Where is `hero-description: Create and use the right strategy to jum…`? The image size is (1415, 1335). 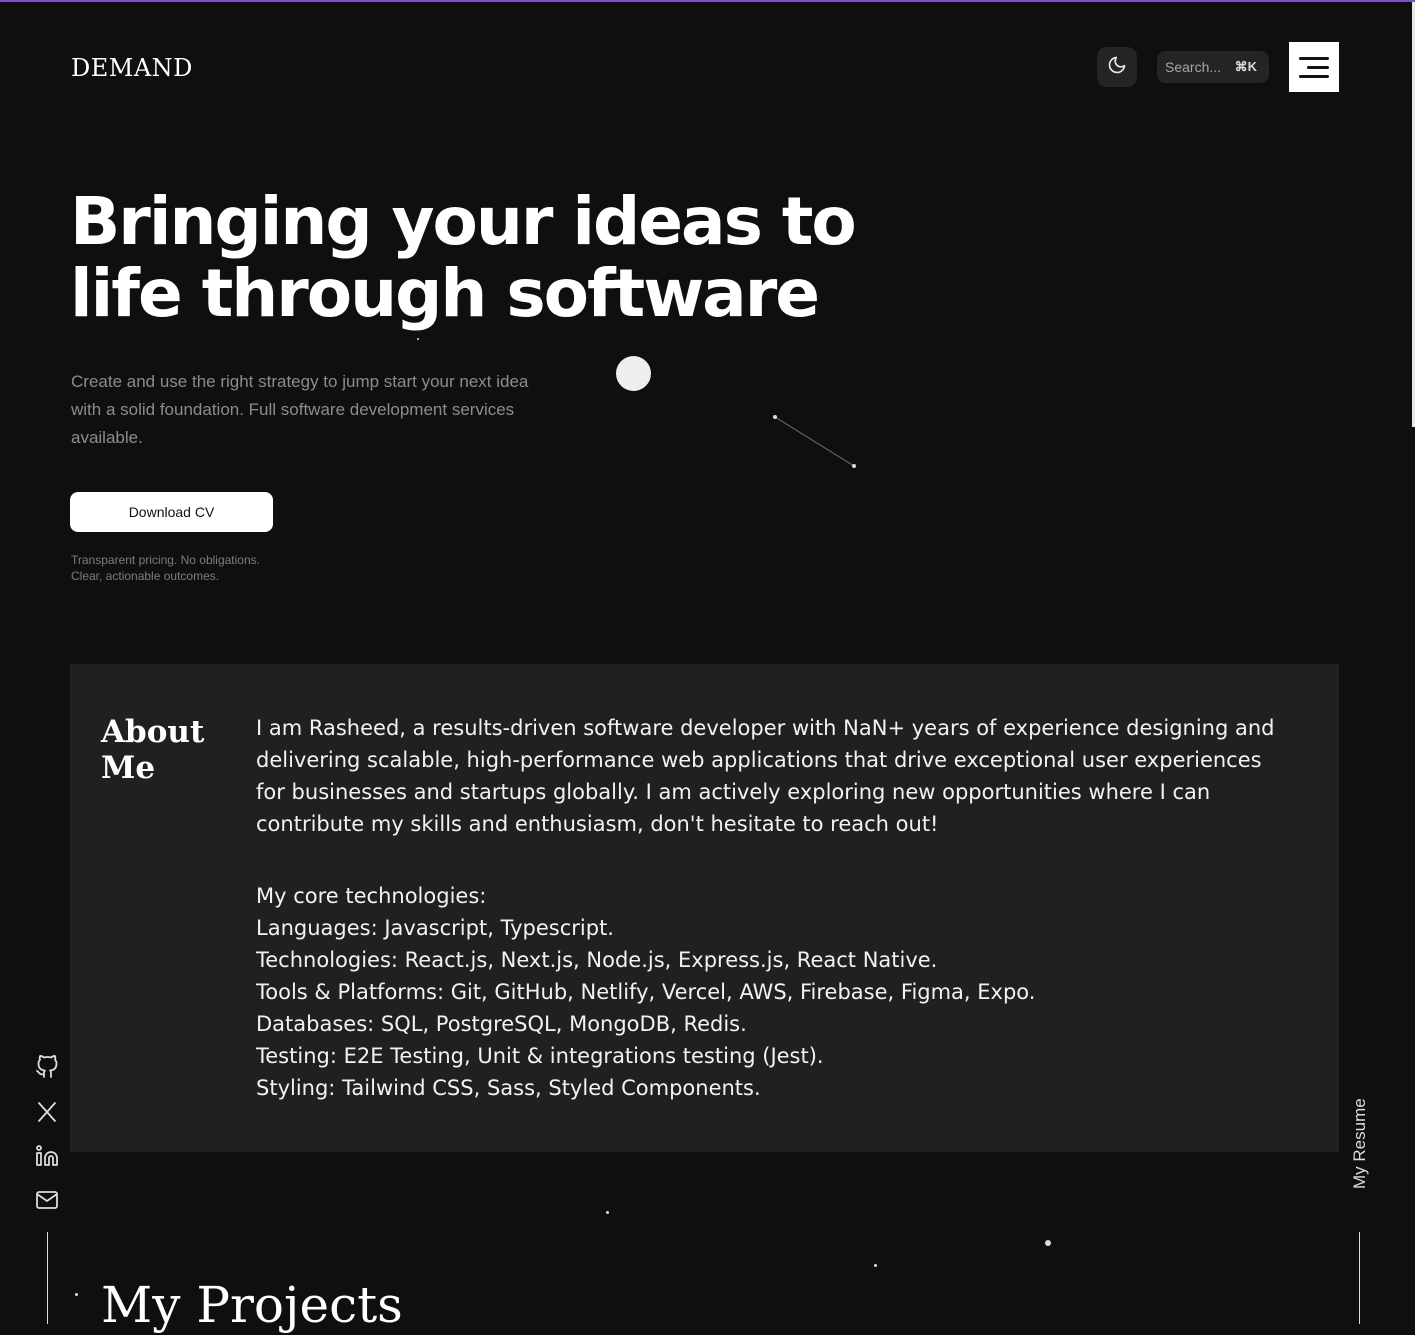
hero-description: Create and use the right strategy to jum… is located at coordinates (300, 409).